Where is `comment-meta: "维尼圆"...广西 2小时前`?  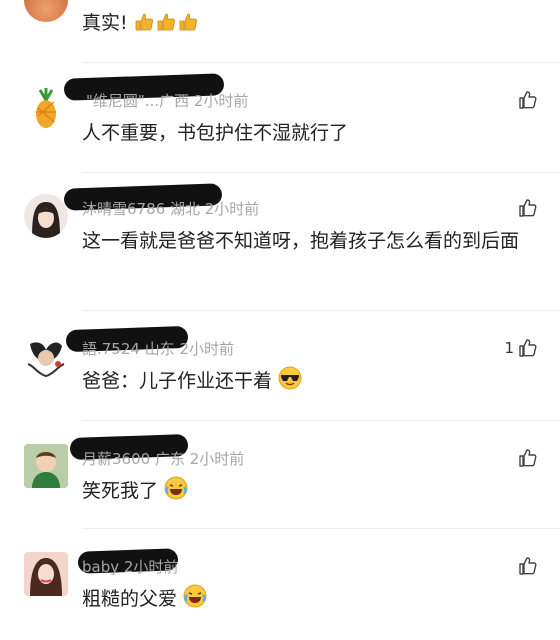 comment-meta: "维尼圆"...广西 2小时前 is located at coordinates (167, 101).